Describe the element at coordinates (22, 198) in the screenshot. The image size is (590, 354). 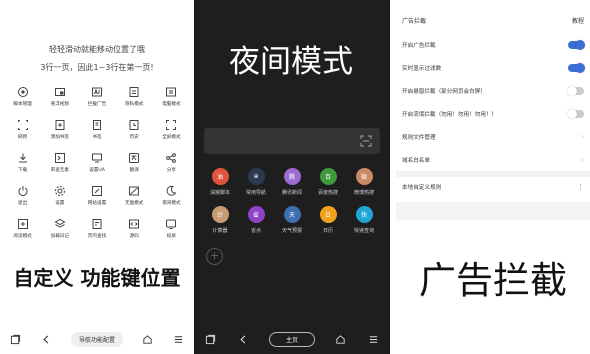
I see `function-item: 退出` at that location.